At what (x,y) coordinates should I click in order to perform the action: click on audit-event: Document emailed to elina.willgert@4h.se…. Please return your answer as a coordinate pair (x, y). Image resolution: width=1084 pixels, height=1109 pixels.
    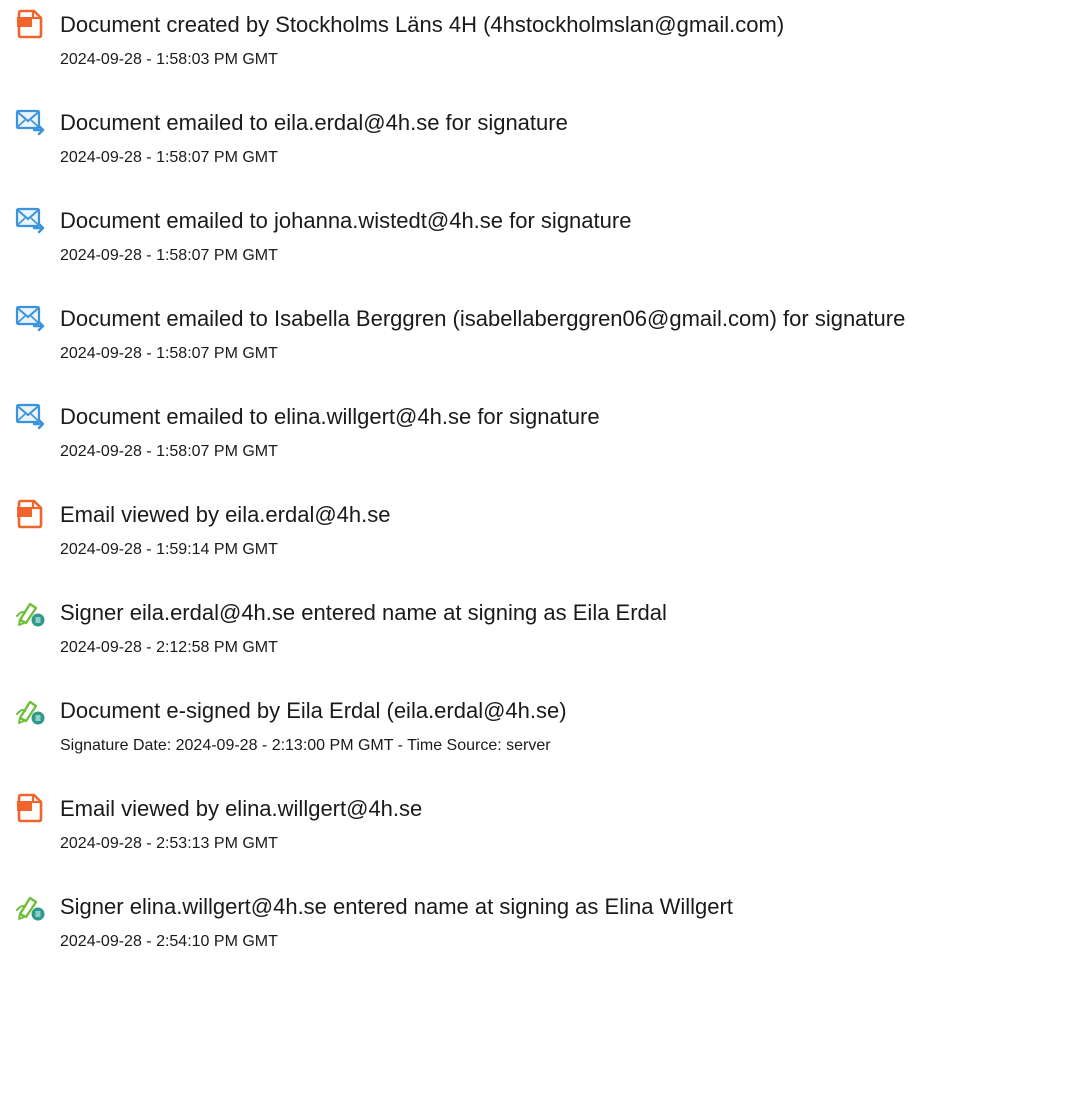
    Looking at the image, I should click on (542, 437).